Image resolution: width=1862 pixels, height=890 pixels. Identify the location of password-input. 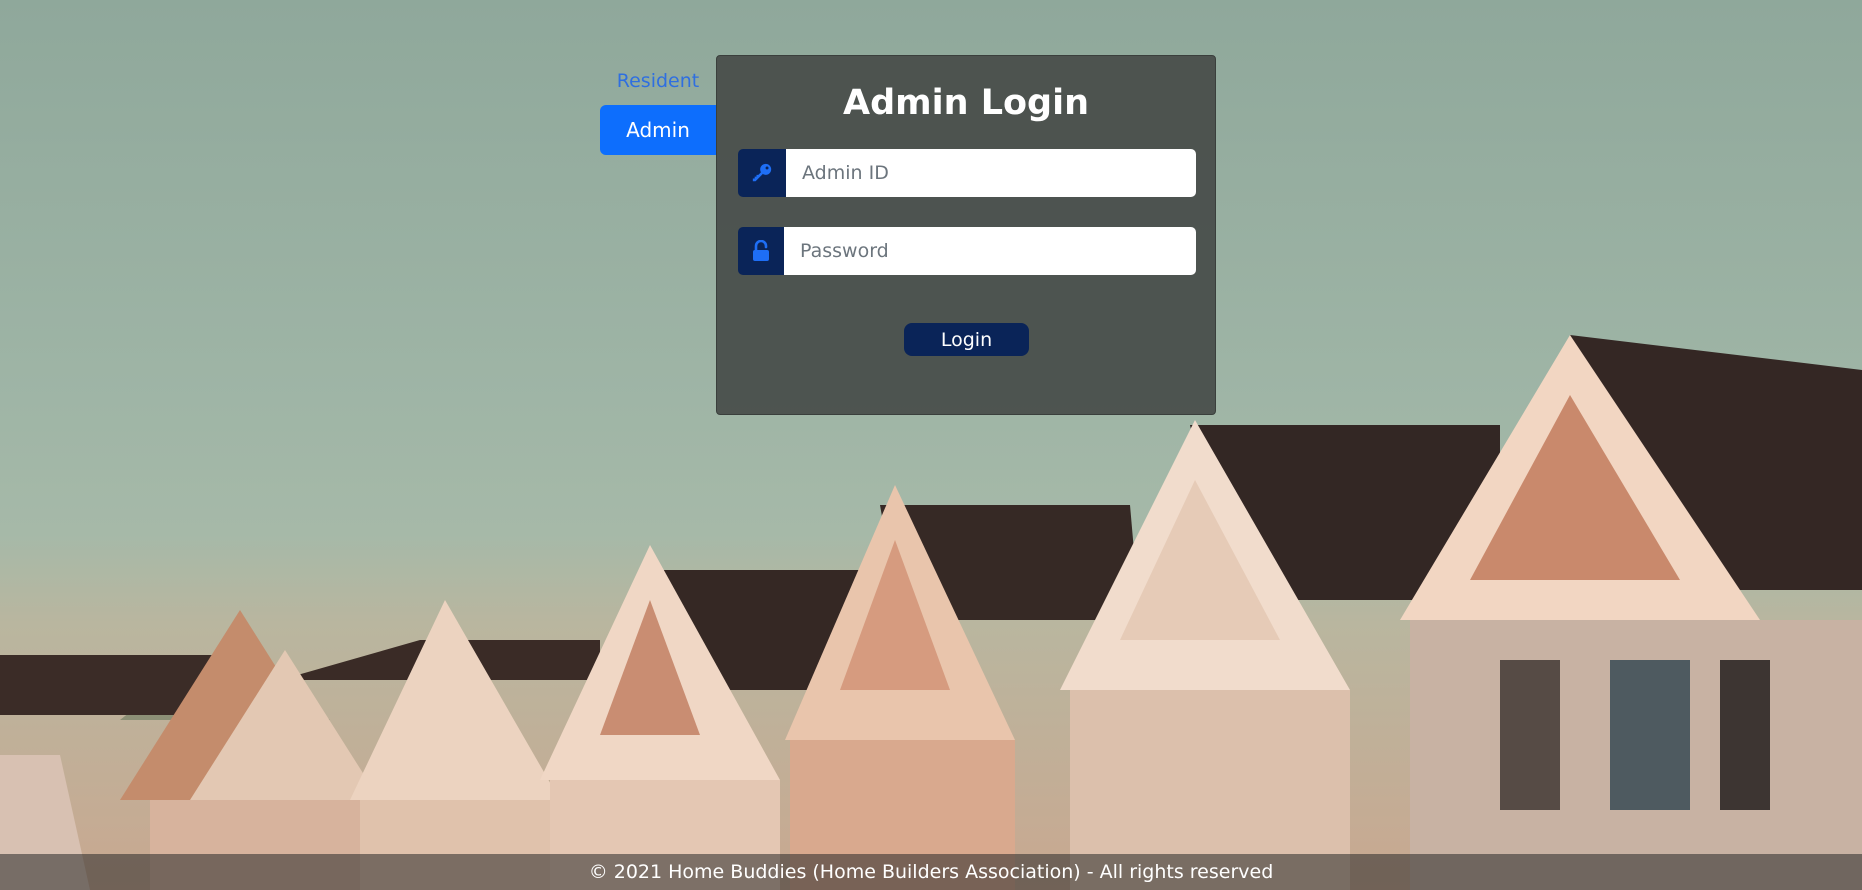
(990, 251).